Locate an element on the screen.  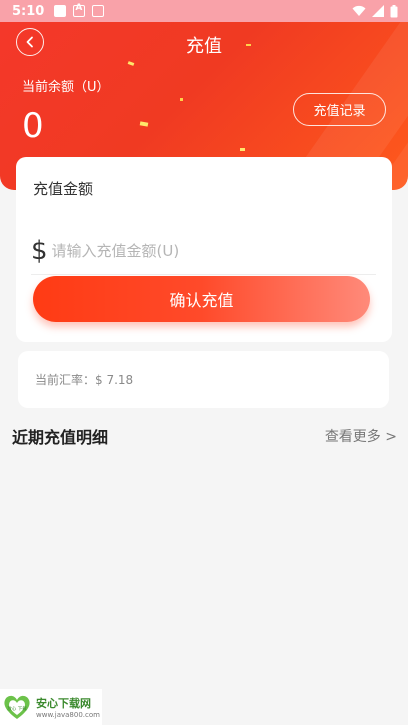
notification-icons is located at coordinates (79, 10).